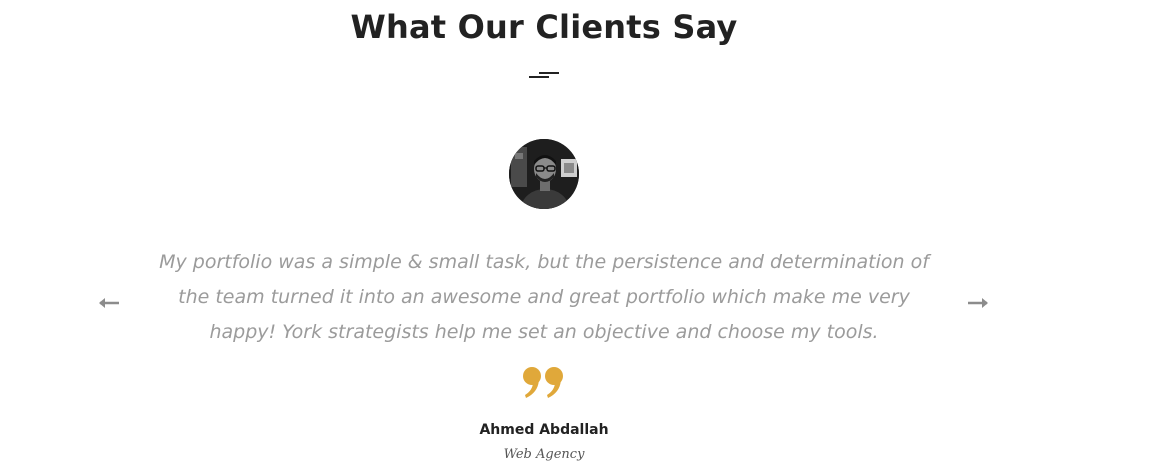 This screenshot has height=476, width=1149. I want to click on client-avatar, so click(544, 174).